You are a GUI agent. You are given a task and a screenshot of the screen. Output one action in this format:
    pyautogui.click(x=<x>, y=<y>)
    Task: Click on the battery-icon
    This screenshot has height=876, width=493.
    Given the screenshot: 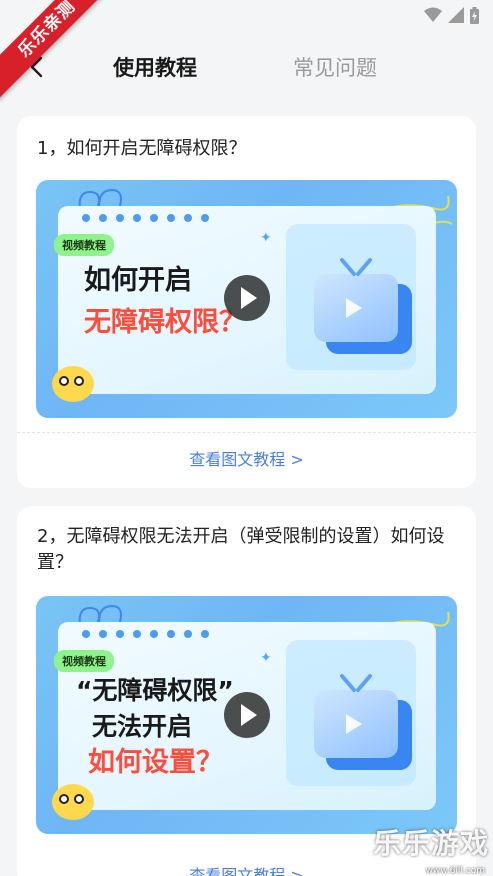 What is the action you would take?
    pyautogui.click(x=474, y=15)
    